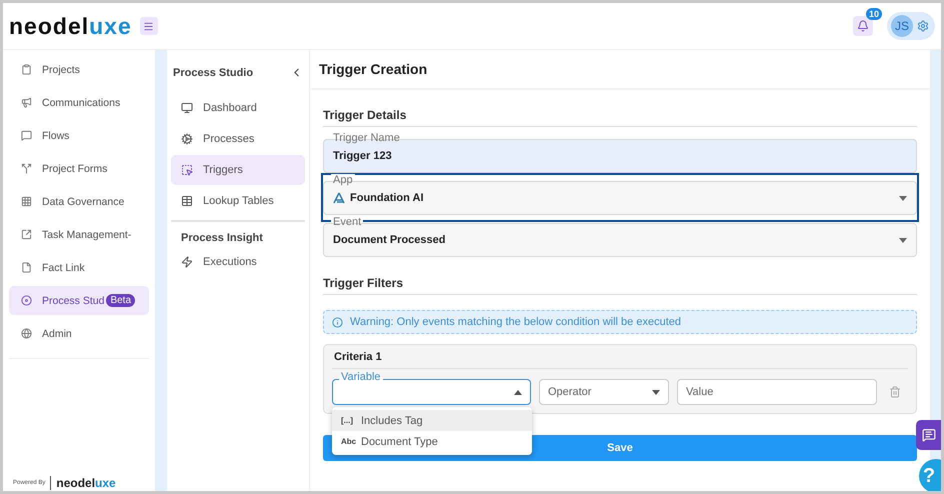 The image size is (944, 494). Describe the element at coordinates (70, 26) in the screenshot. I see `logo: neodeluxe` at that location.